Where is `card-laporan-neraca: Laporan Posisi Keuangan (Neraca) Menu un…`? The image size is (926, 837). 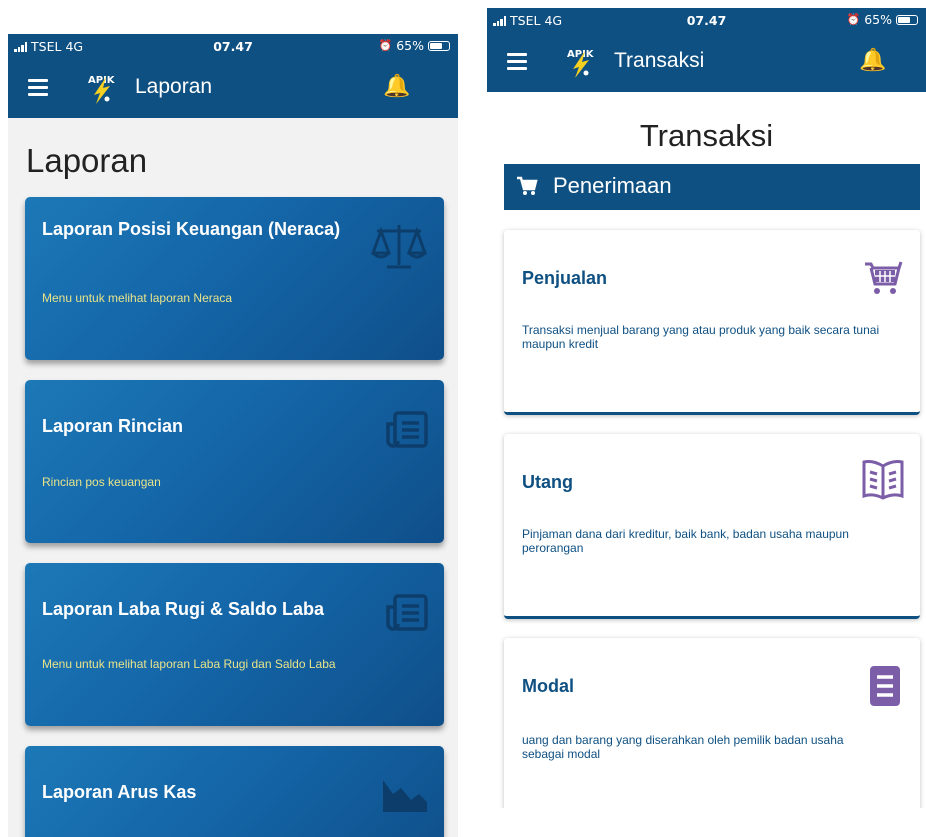 card-laporan-neraca: Laporan Posisi Keuangan (Neraca) Menu un… is located at coordinates (234, 278).